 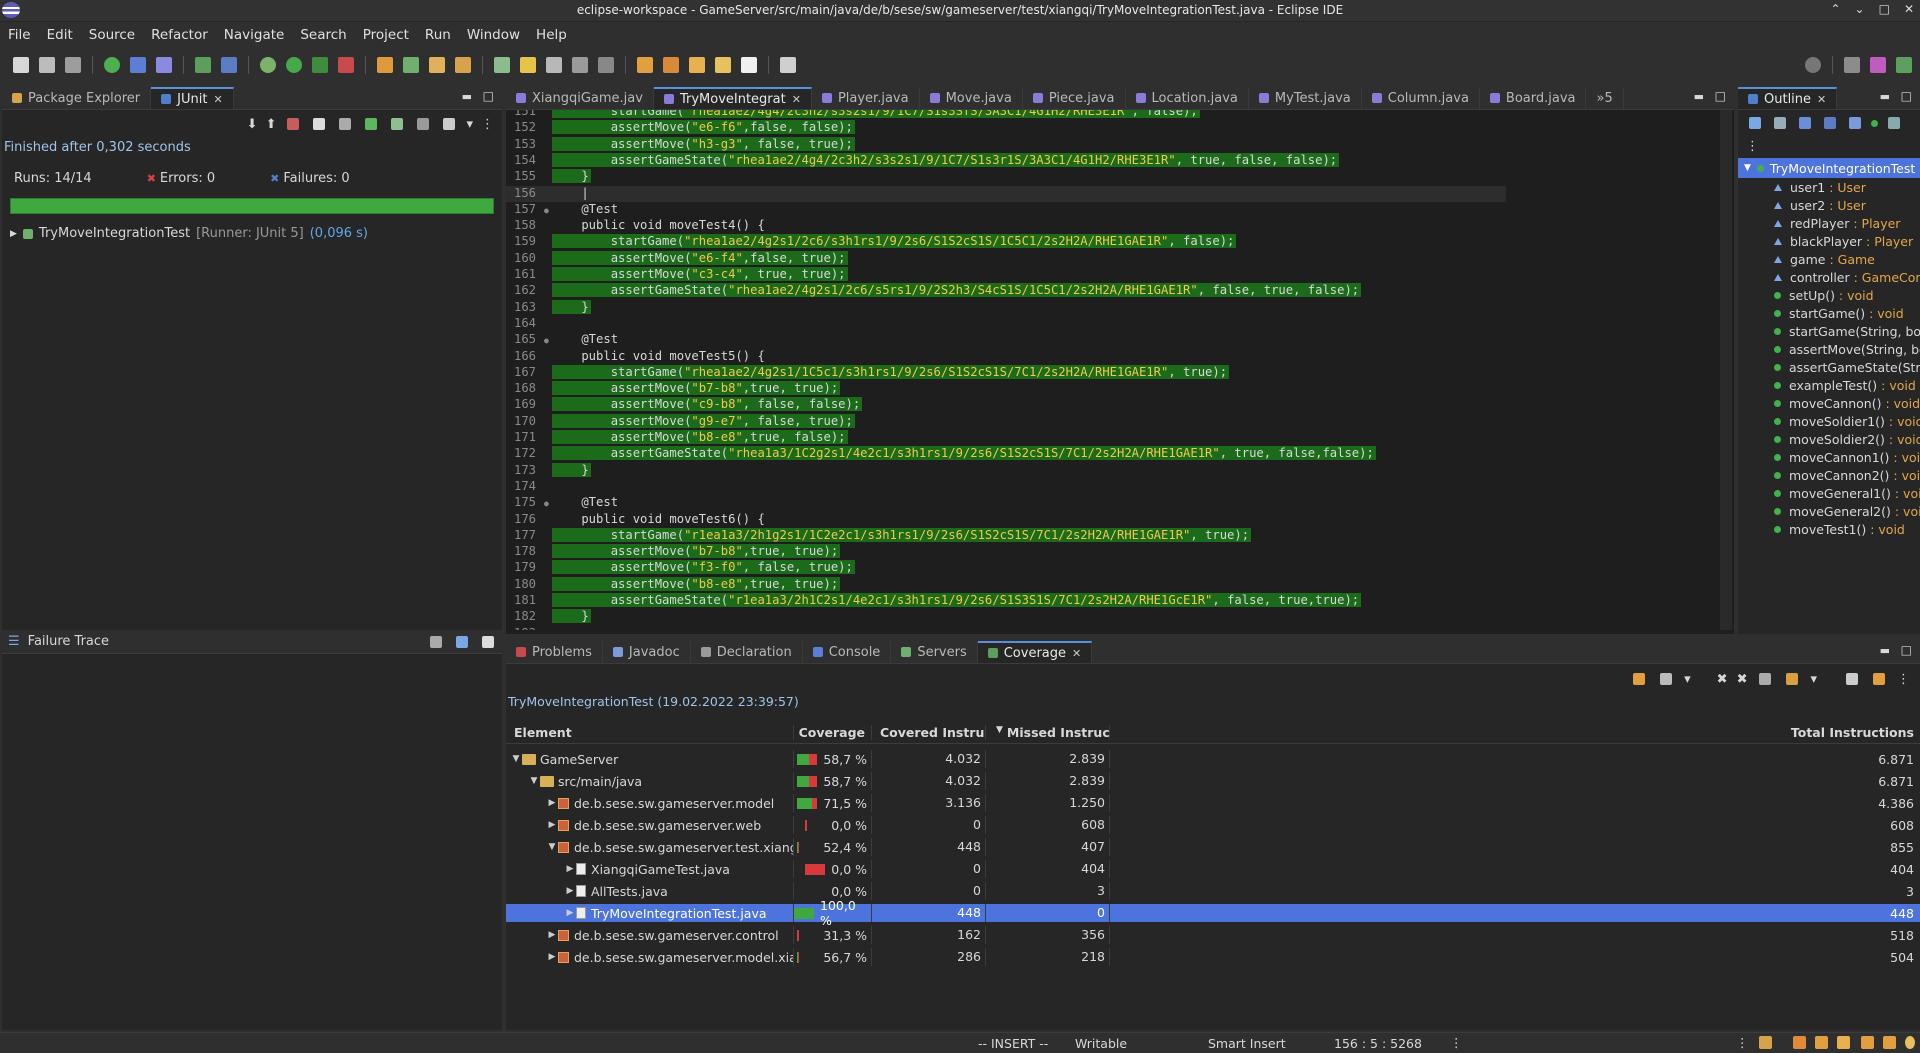 I want to click on view-menu-icon: ⋮, so click(x=487, y=124).